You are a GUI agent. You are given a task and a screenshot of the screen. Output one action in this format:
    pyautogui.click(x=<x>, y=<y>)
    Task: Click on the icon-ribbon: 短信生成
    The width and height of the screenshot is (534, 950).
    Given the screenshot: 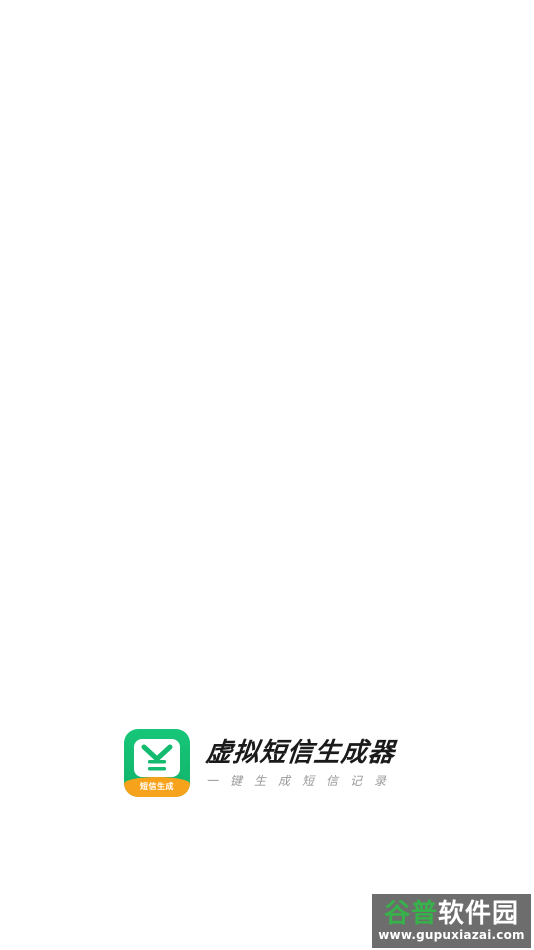 What is the action you would take?
    pyautogui.click(x=157, y=787)
    